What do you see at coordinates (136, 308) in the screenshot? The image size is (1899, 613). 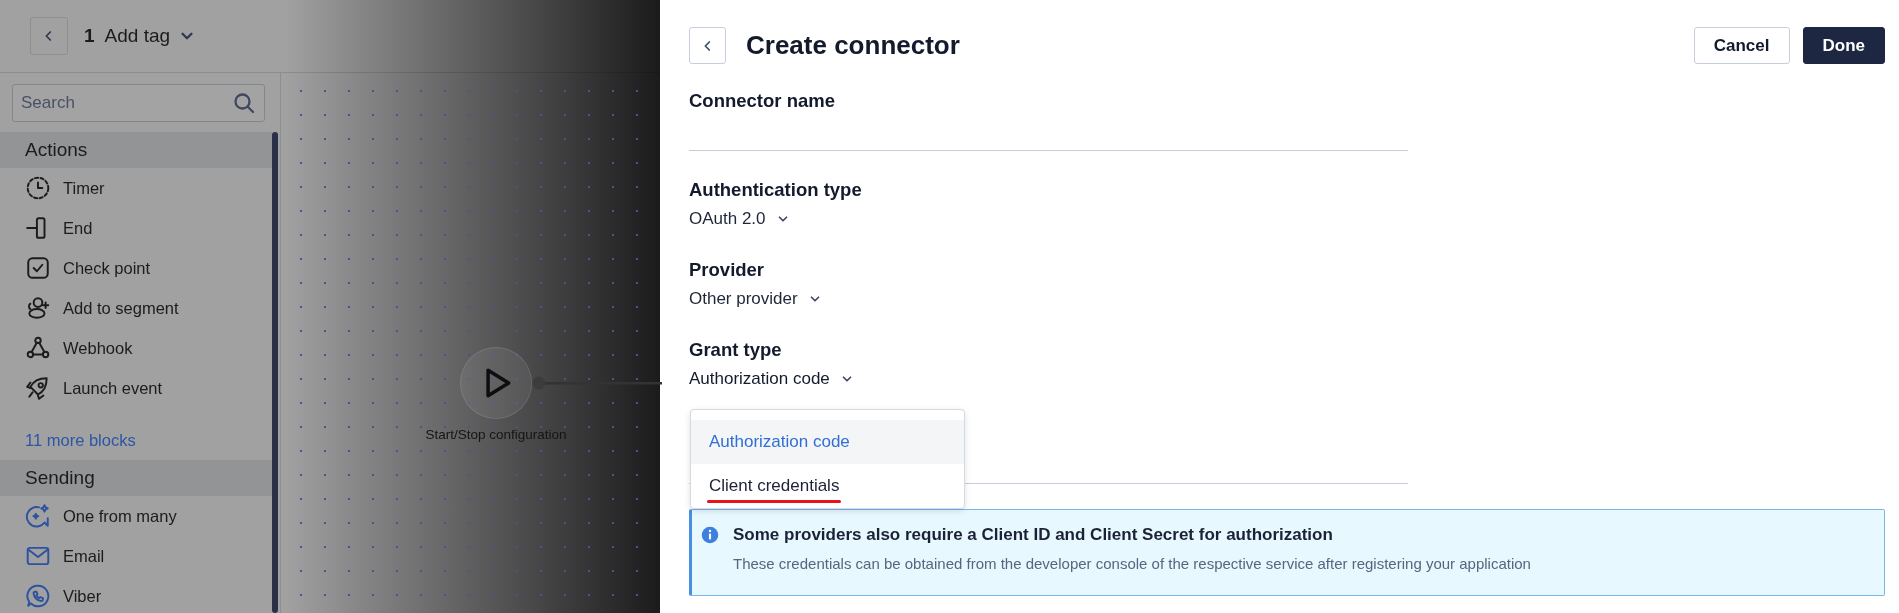 I see `block-item: Add to segment` at bounding box center [136, 308].